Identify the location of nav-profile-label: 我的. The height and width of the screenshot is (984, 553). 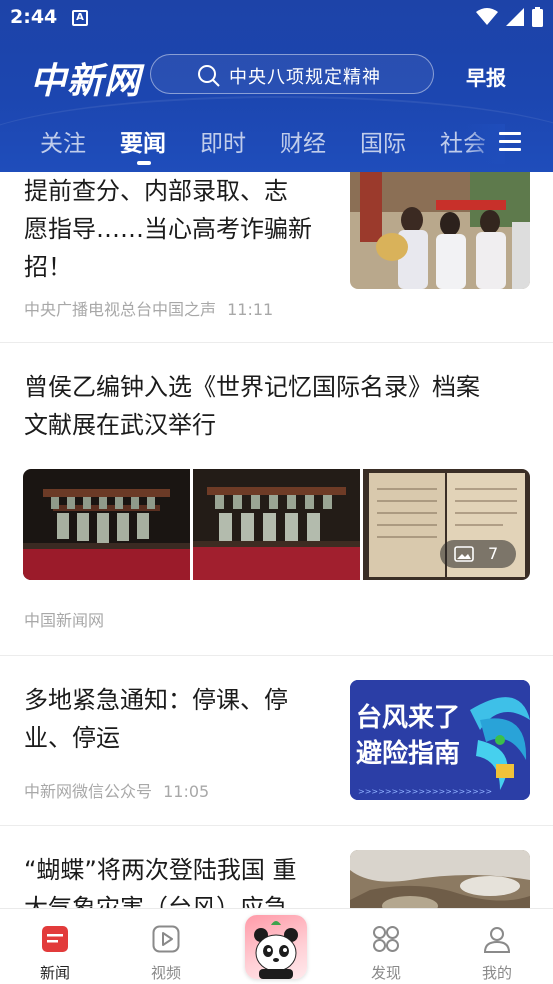
(496, 973).